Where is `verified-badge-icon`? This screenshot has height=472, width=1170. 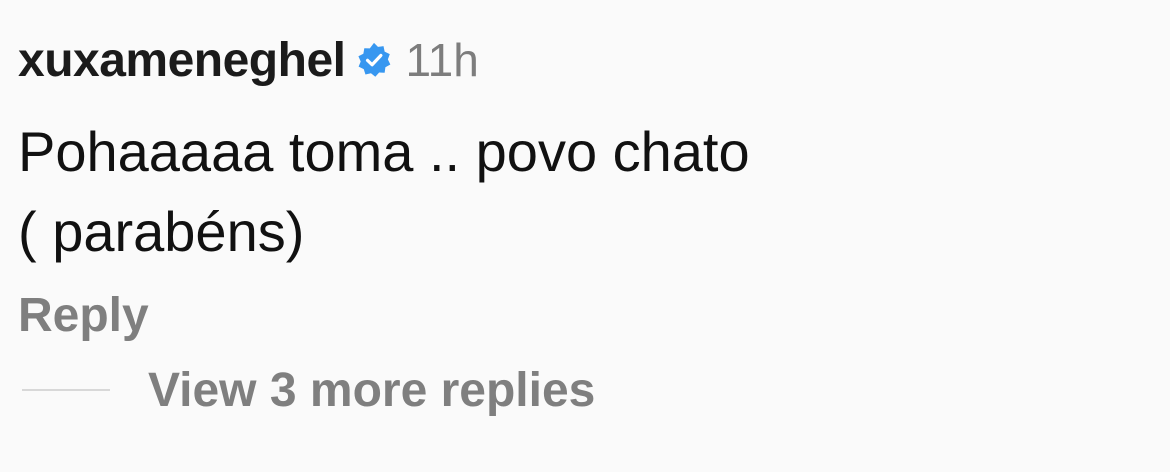 verified-badge-icon is located at coordinates (374, 60).